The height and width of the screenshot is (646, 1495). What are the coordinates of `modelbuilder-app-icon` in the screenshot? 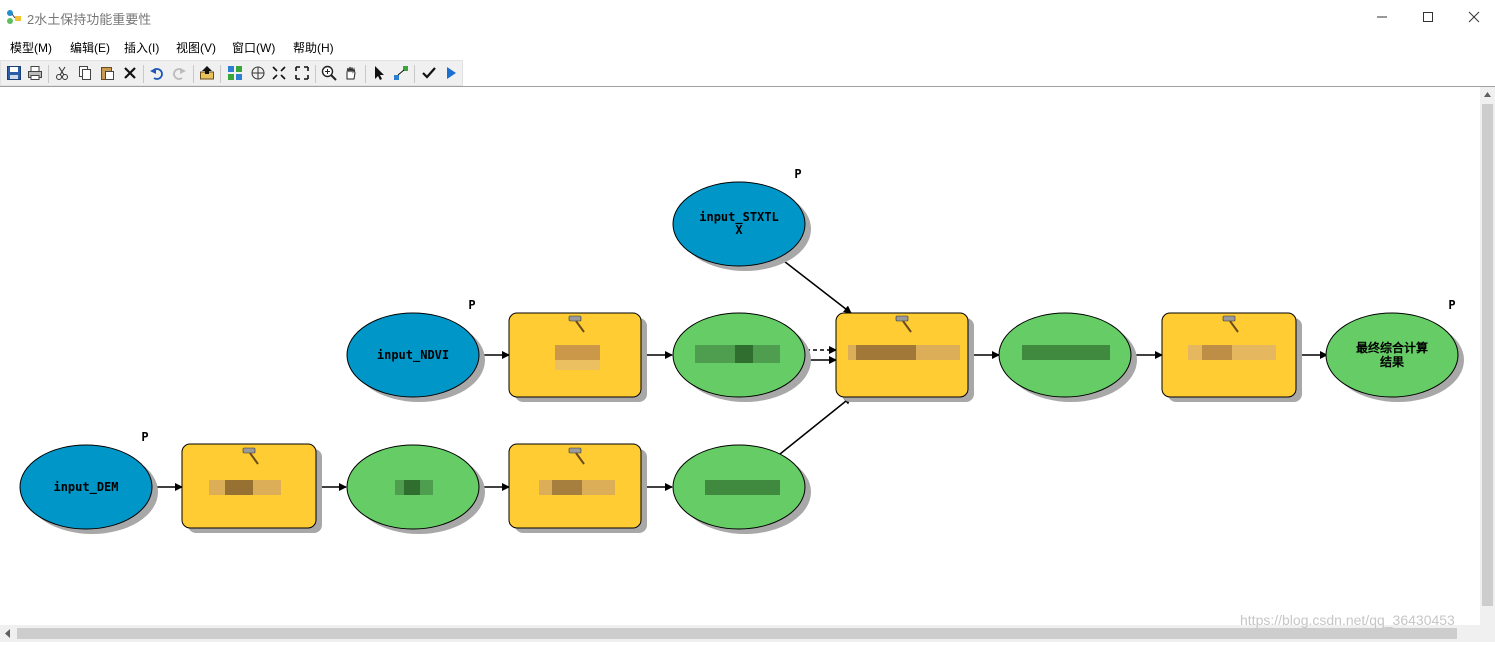 It's located at (14, 17).